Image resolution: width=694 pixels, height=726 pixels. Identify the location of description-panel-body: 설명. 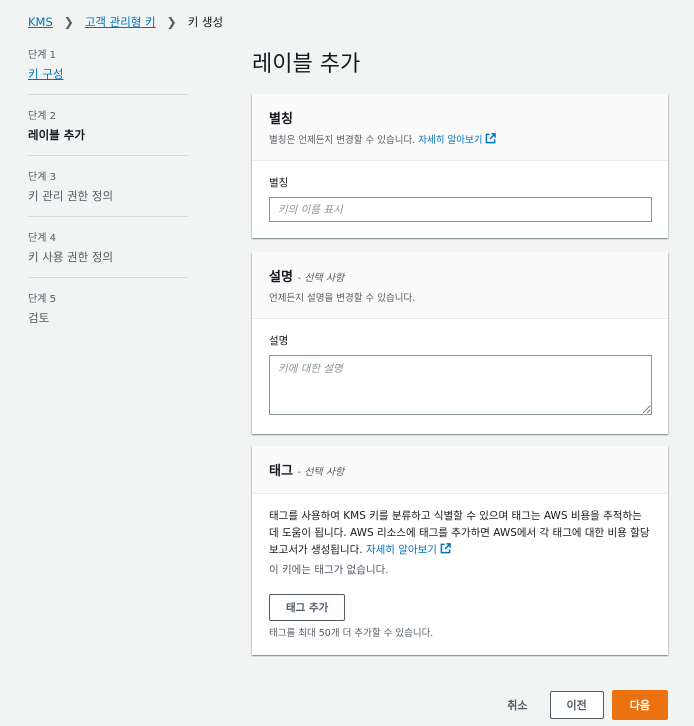
(460, 376).